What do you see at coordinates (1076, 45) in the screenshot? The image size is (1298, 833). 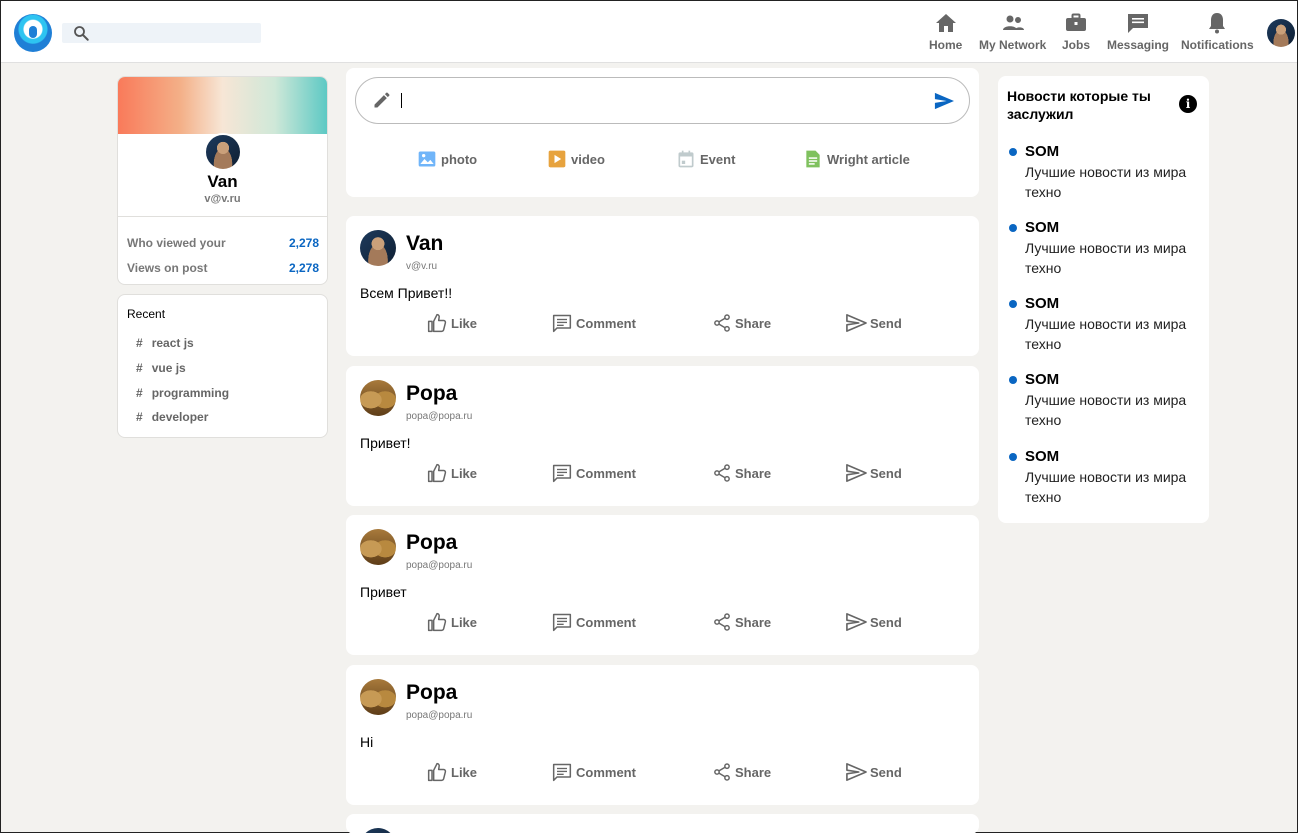 I see `nav-jobs-label: Jobs` at bounding box center [1076, 45].